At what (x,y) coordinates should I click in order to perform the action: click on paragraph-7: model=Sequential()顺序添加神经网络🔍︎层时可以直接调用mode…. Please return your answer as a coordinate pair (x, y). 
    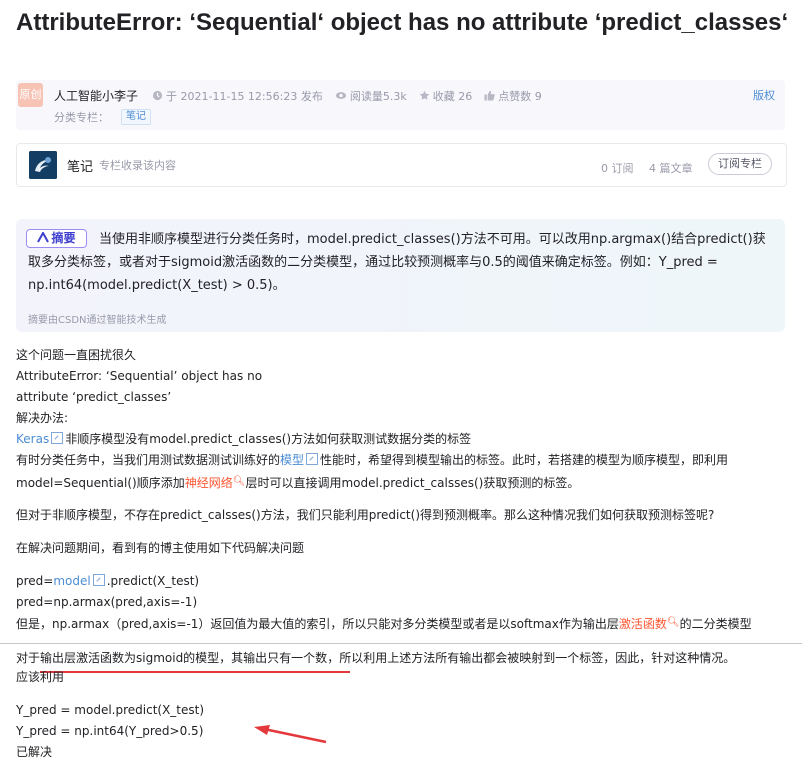
    Looking at the image, I should click on (298, 483).